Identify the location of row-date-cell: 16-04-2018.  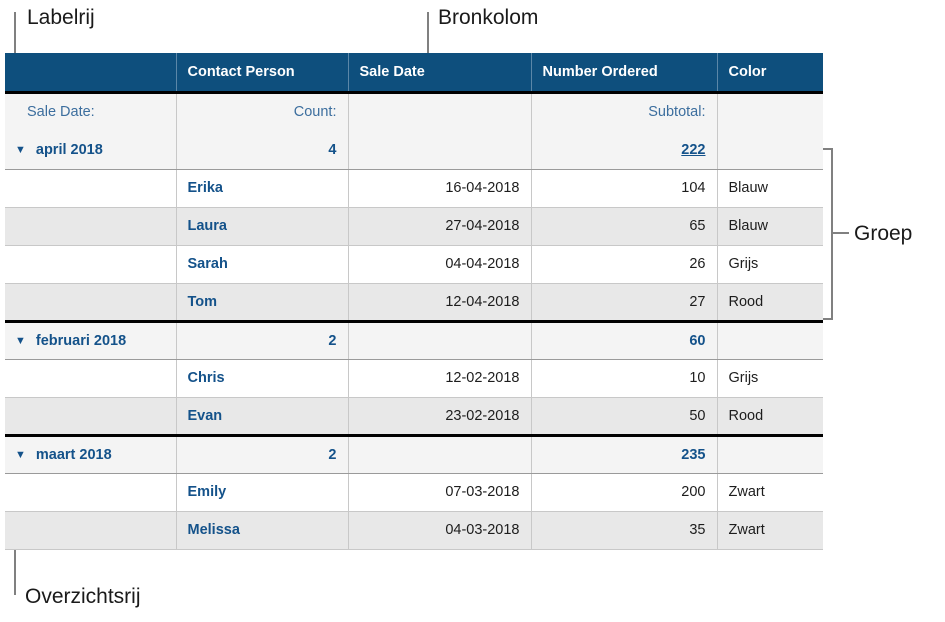
(440, 188).